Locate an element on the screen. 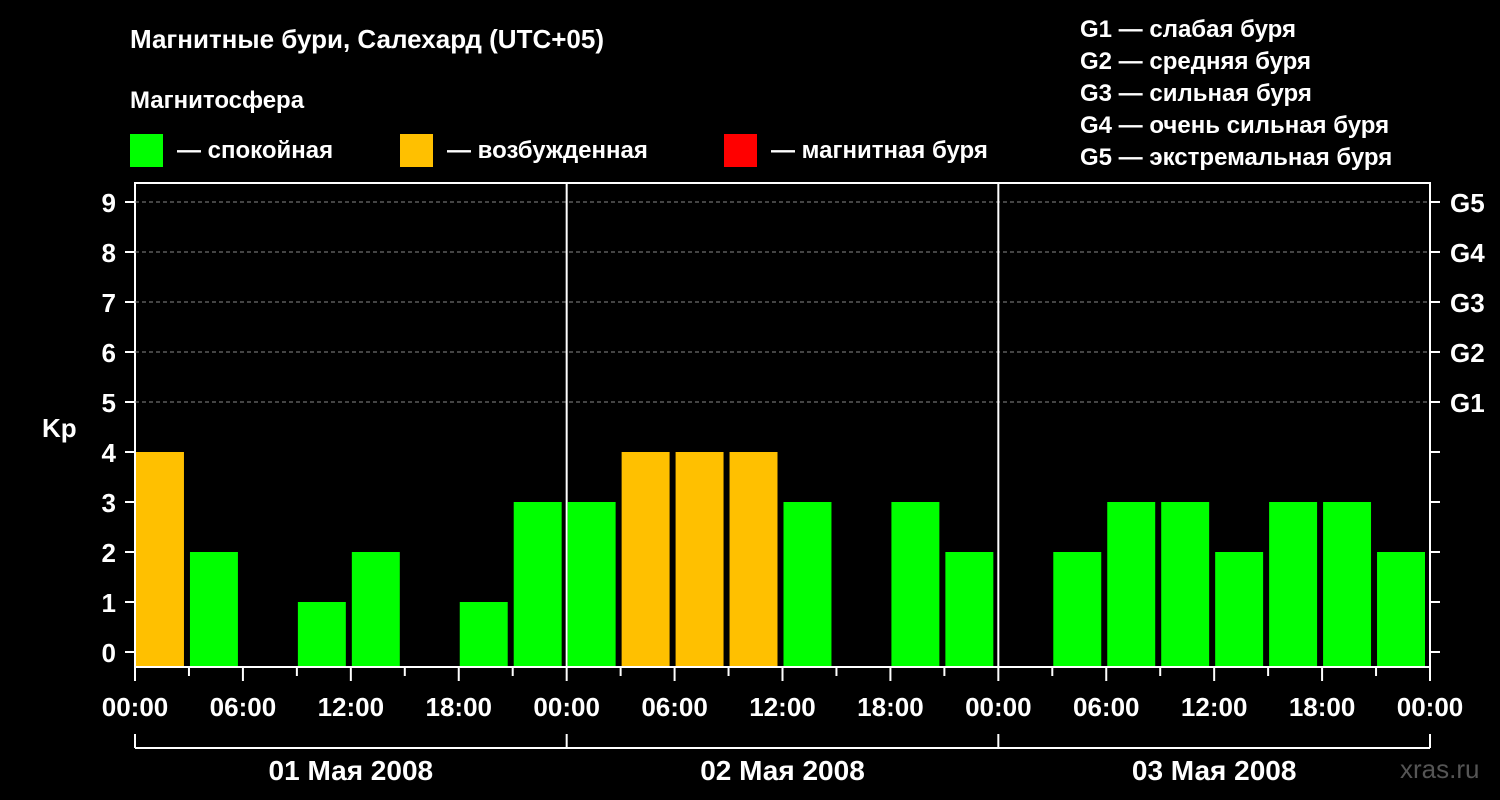  g-level-label: G2 is located at coordinates (1467, 353).